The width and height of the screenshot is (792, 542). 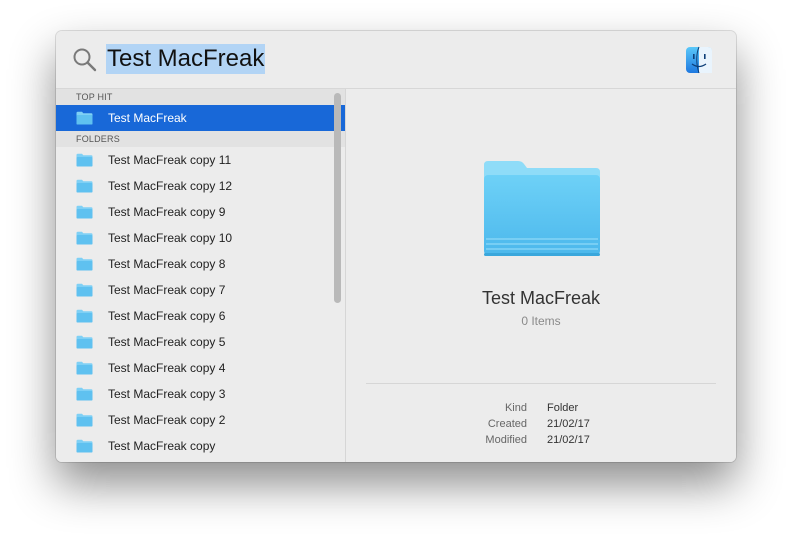 I want to click on search-bar: Test MacFreak, so click(x=396, y=60).